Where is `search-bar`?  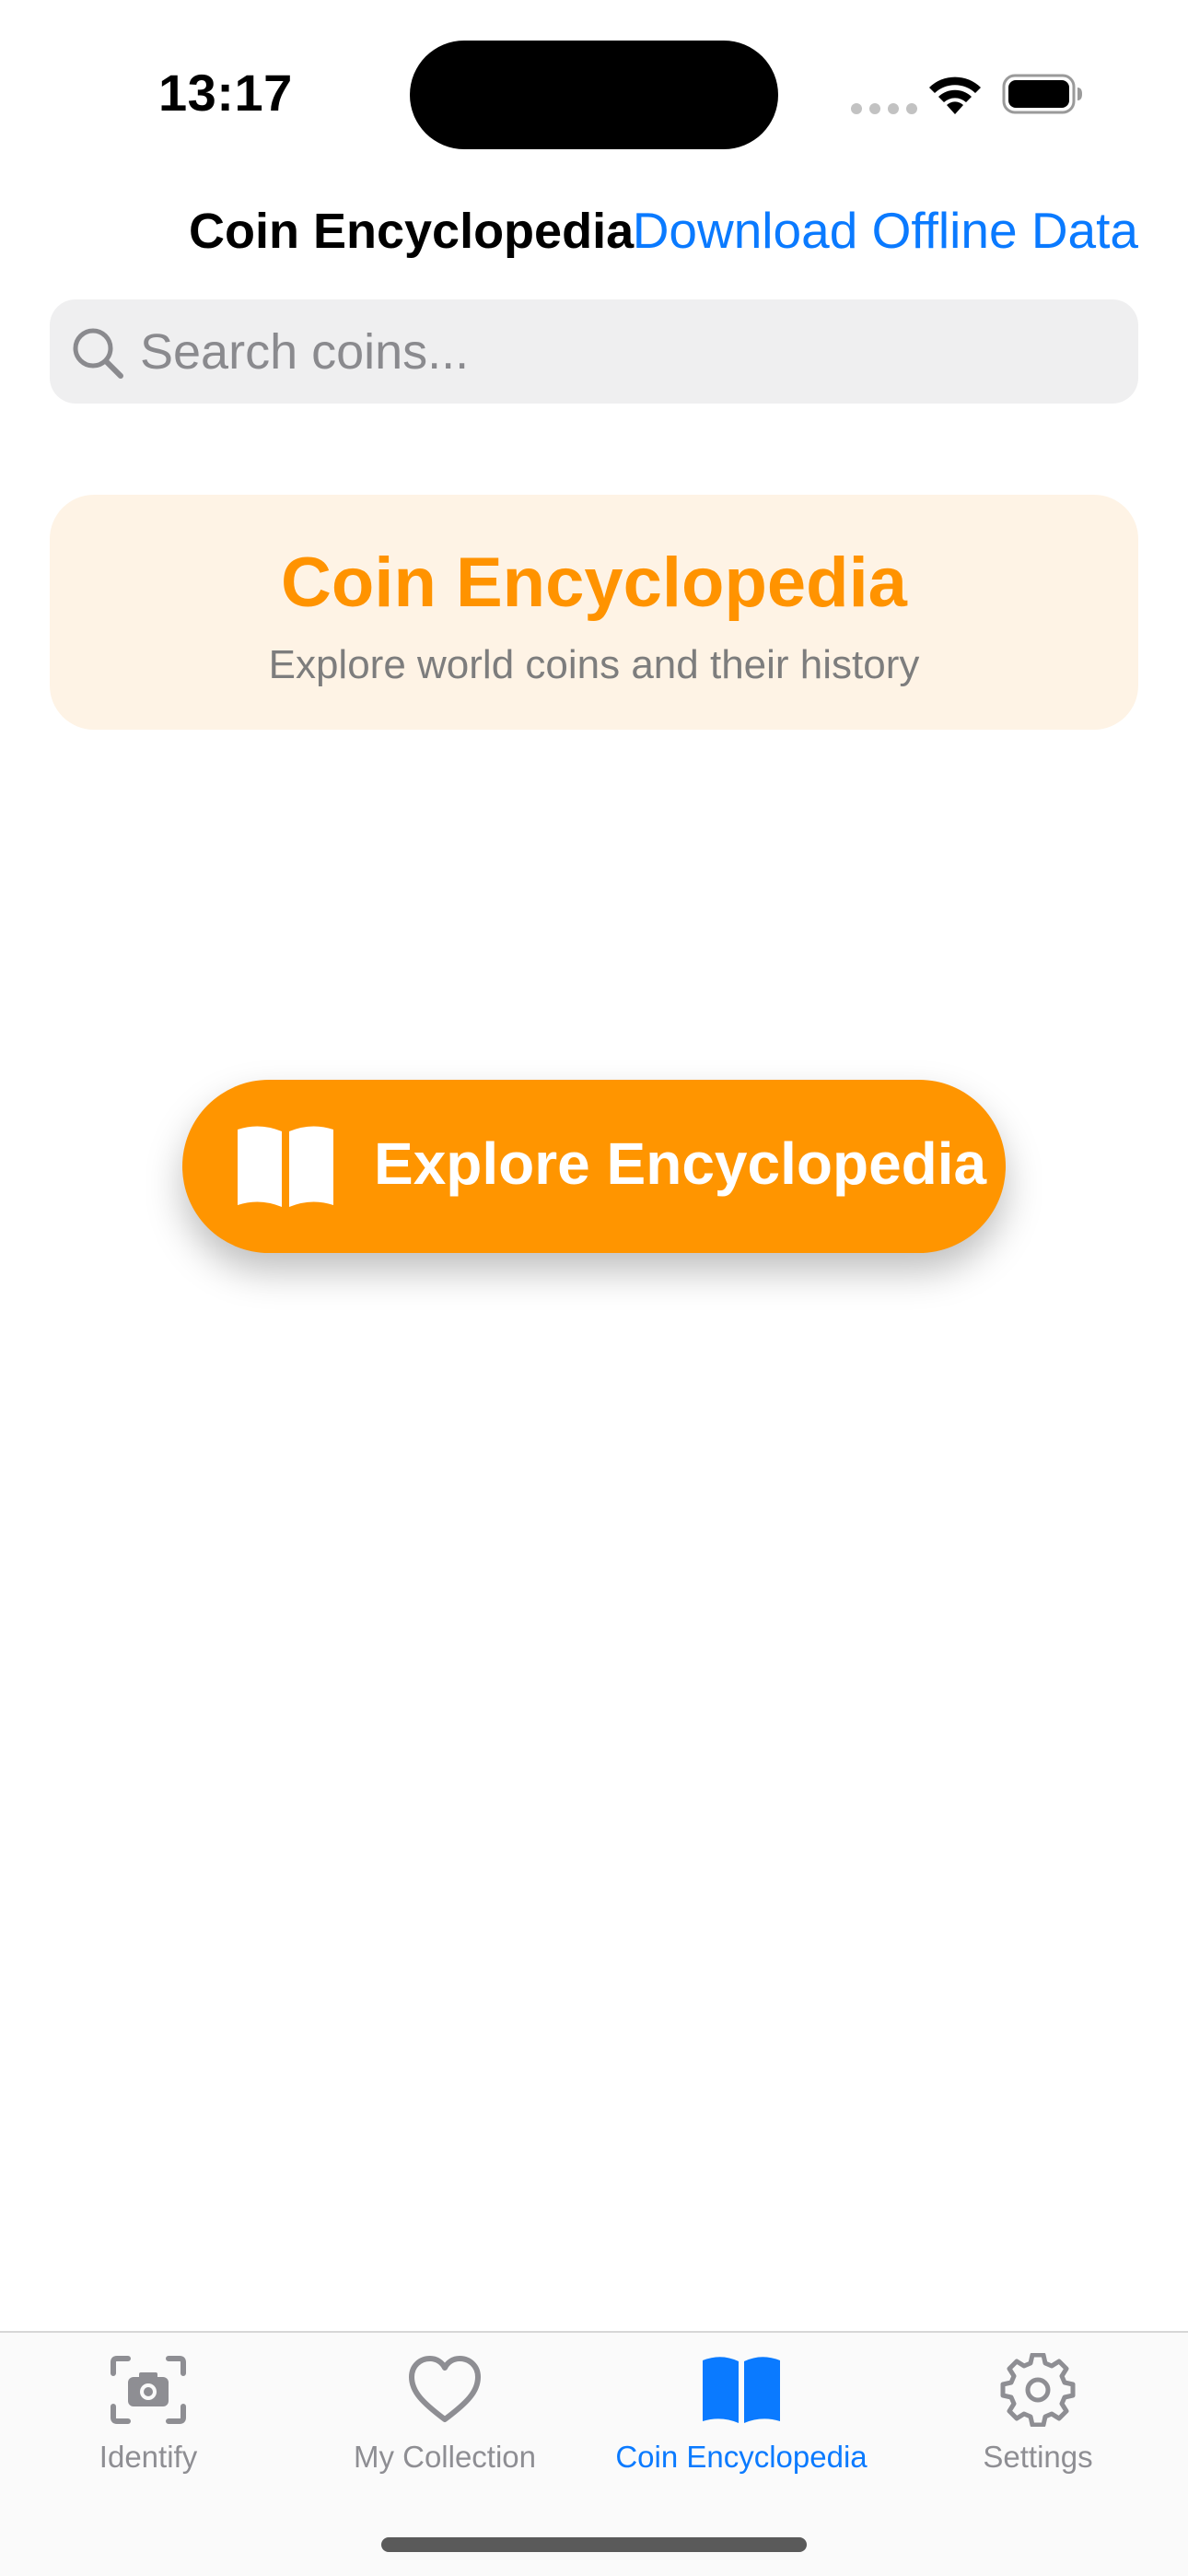 search-bar is located at coordinates (594, 351).